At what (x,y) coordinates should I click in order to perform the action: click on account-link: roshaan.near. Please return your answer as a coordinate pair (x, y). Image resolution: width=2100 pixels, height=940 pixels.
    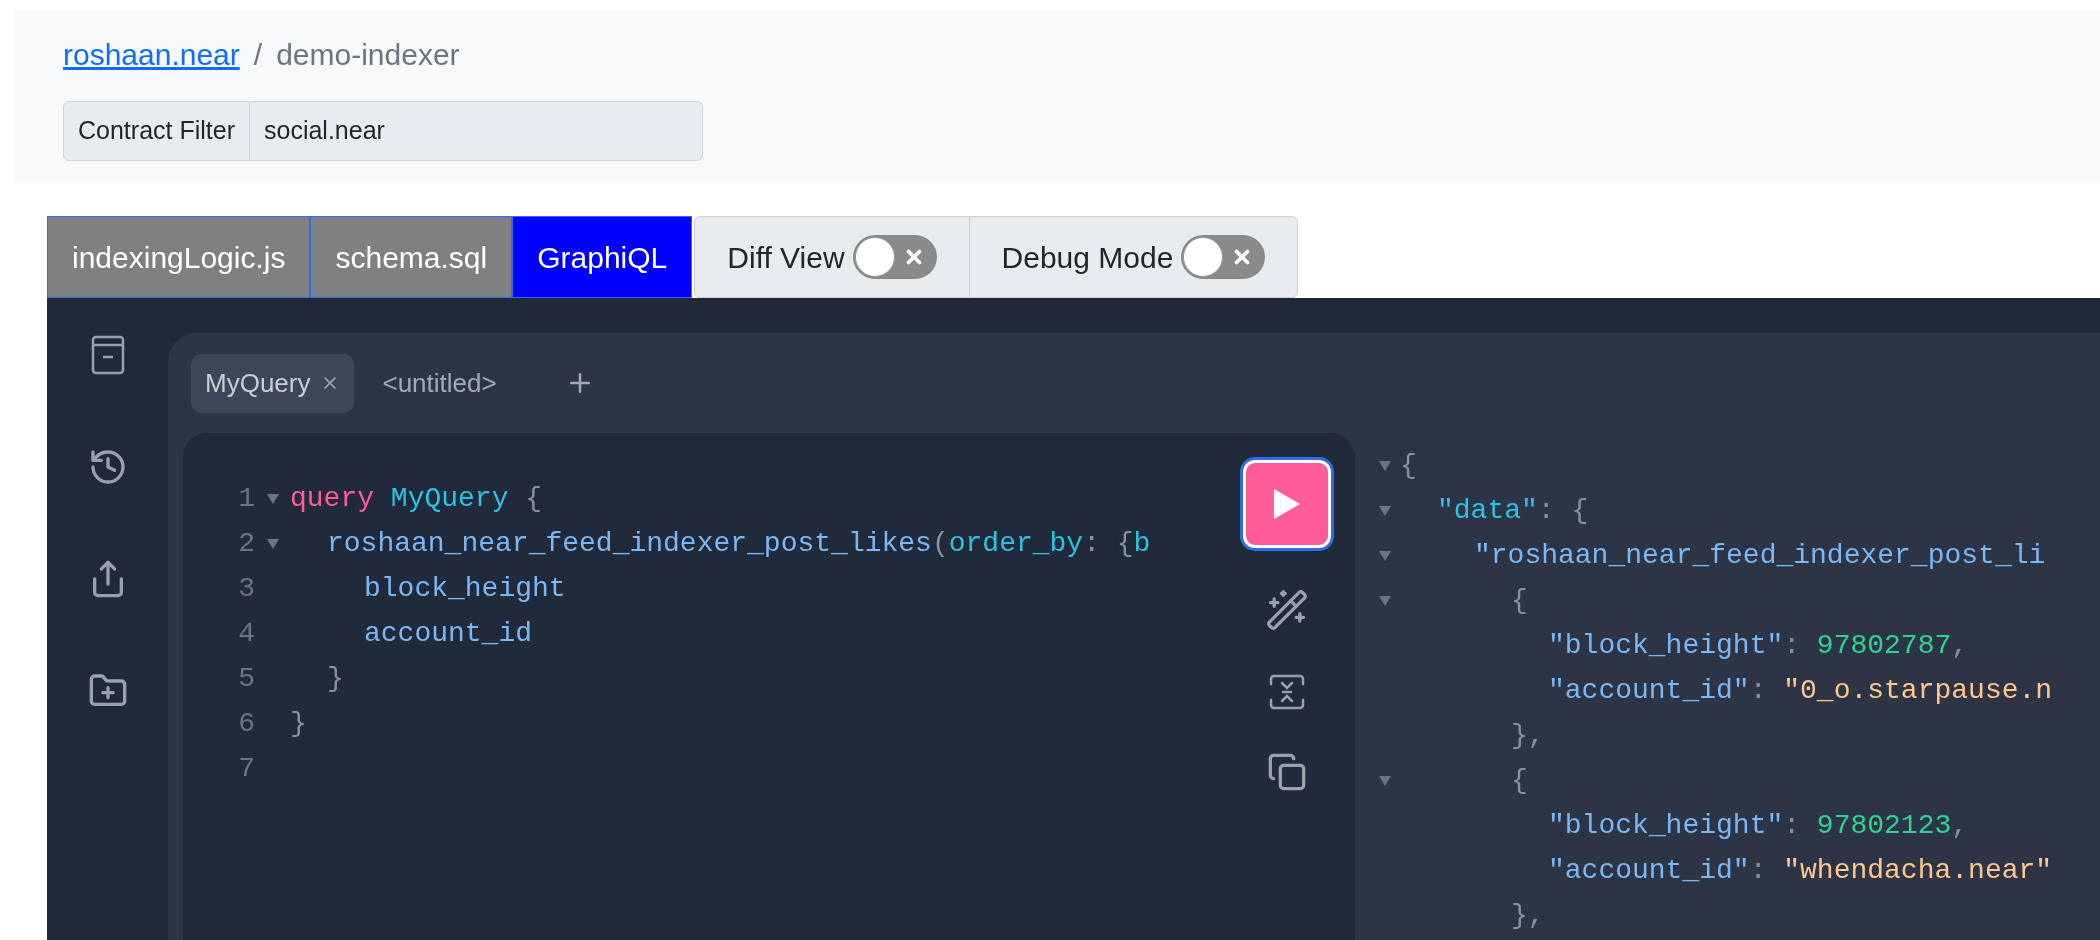
    Looking at the image, I should click on (151, 54).